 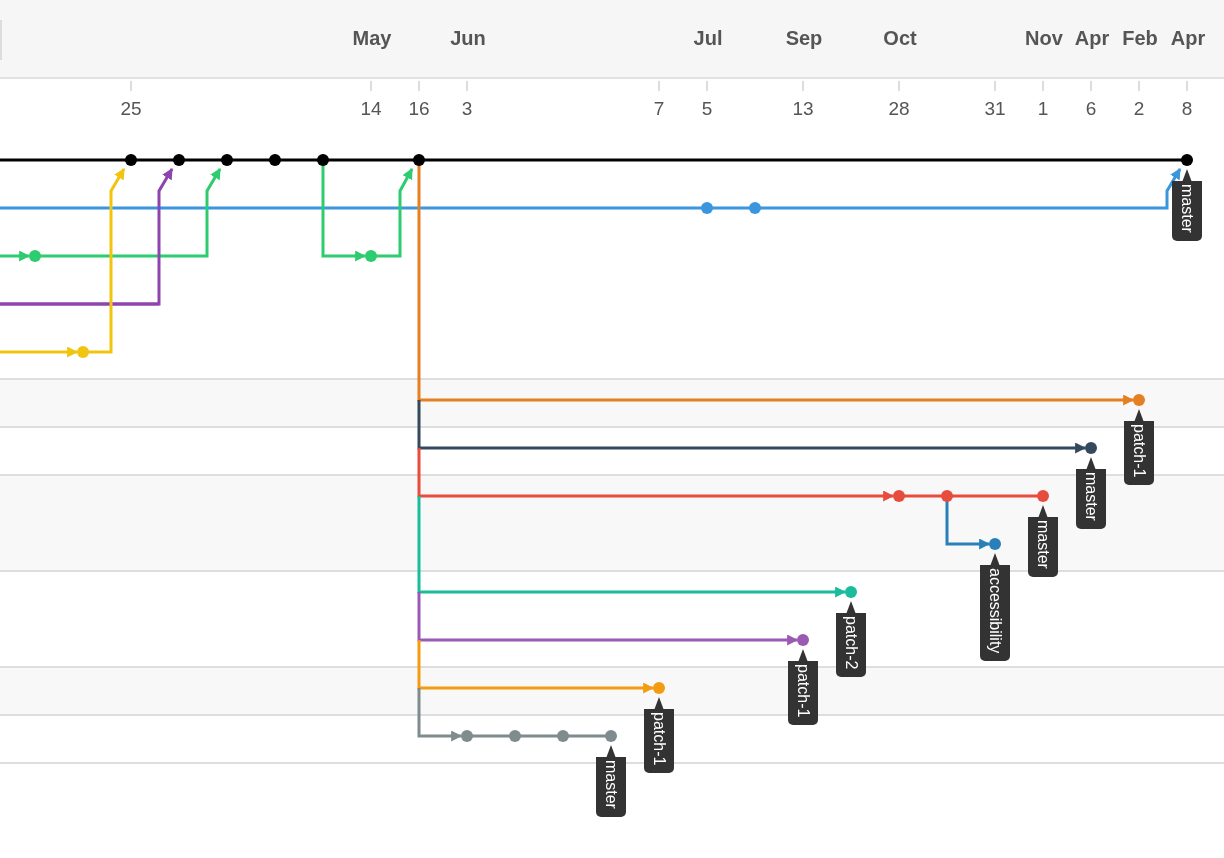 I want to click on day-label: 13, so click(x=803, y=109).